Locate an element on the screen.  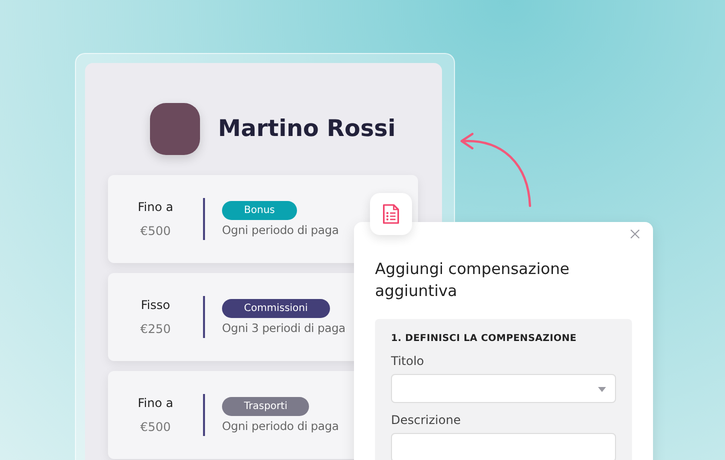
document-list-icon is located at coordinates (391, 214).